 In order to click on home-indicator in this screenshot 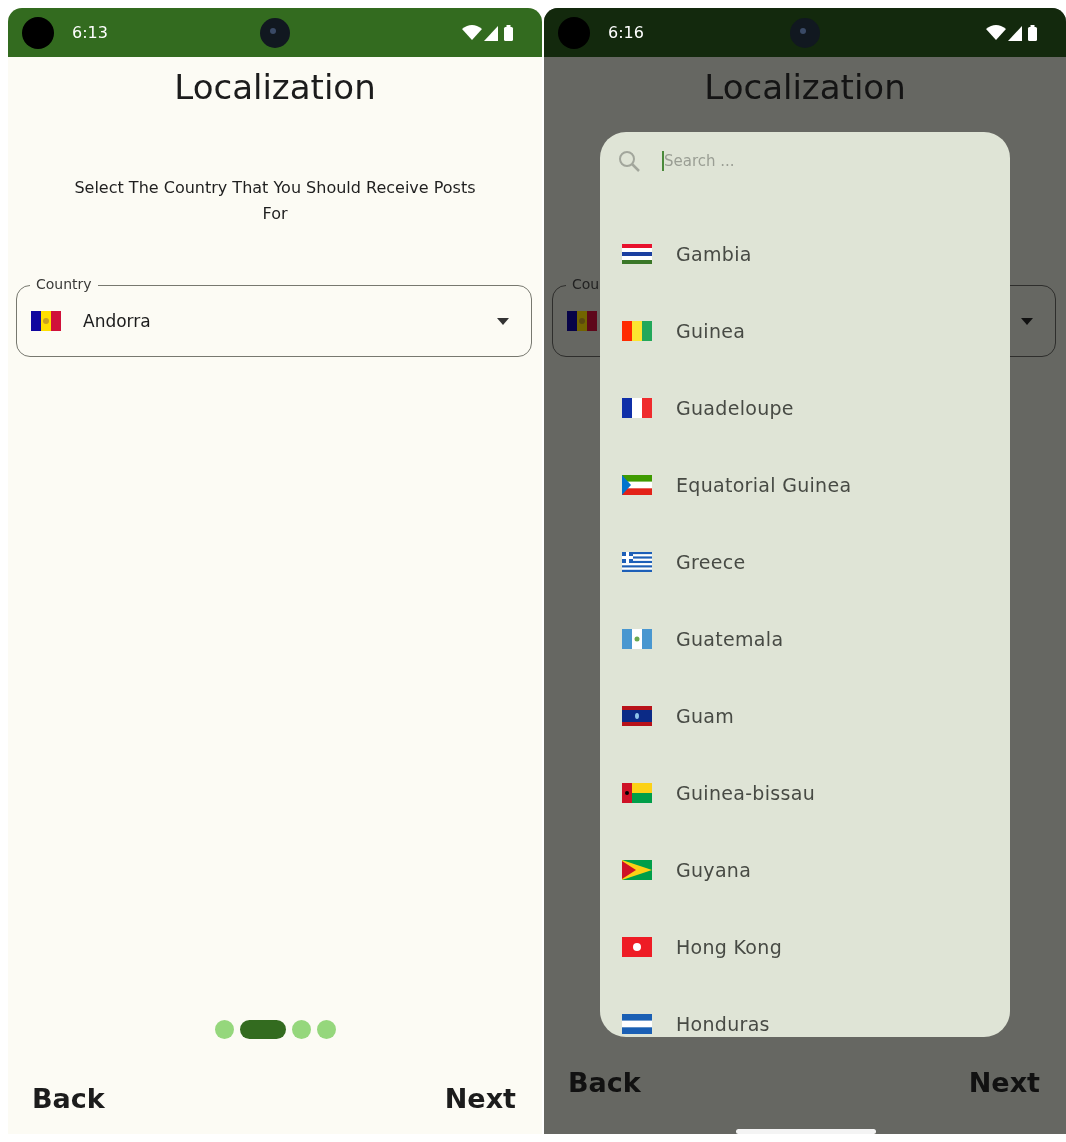, I will do `click(806, 1131)`.